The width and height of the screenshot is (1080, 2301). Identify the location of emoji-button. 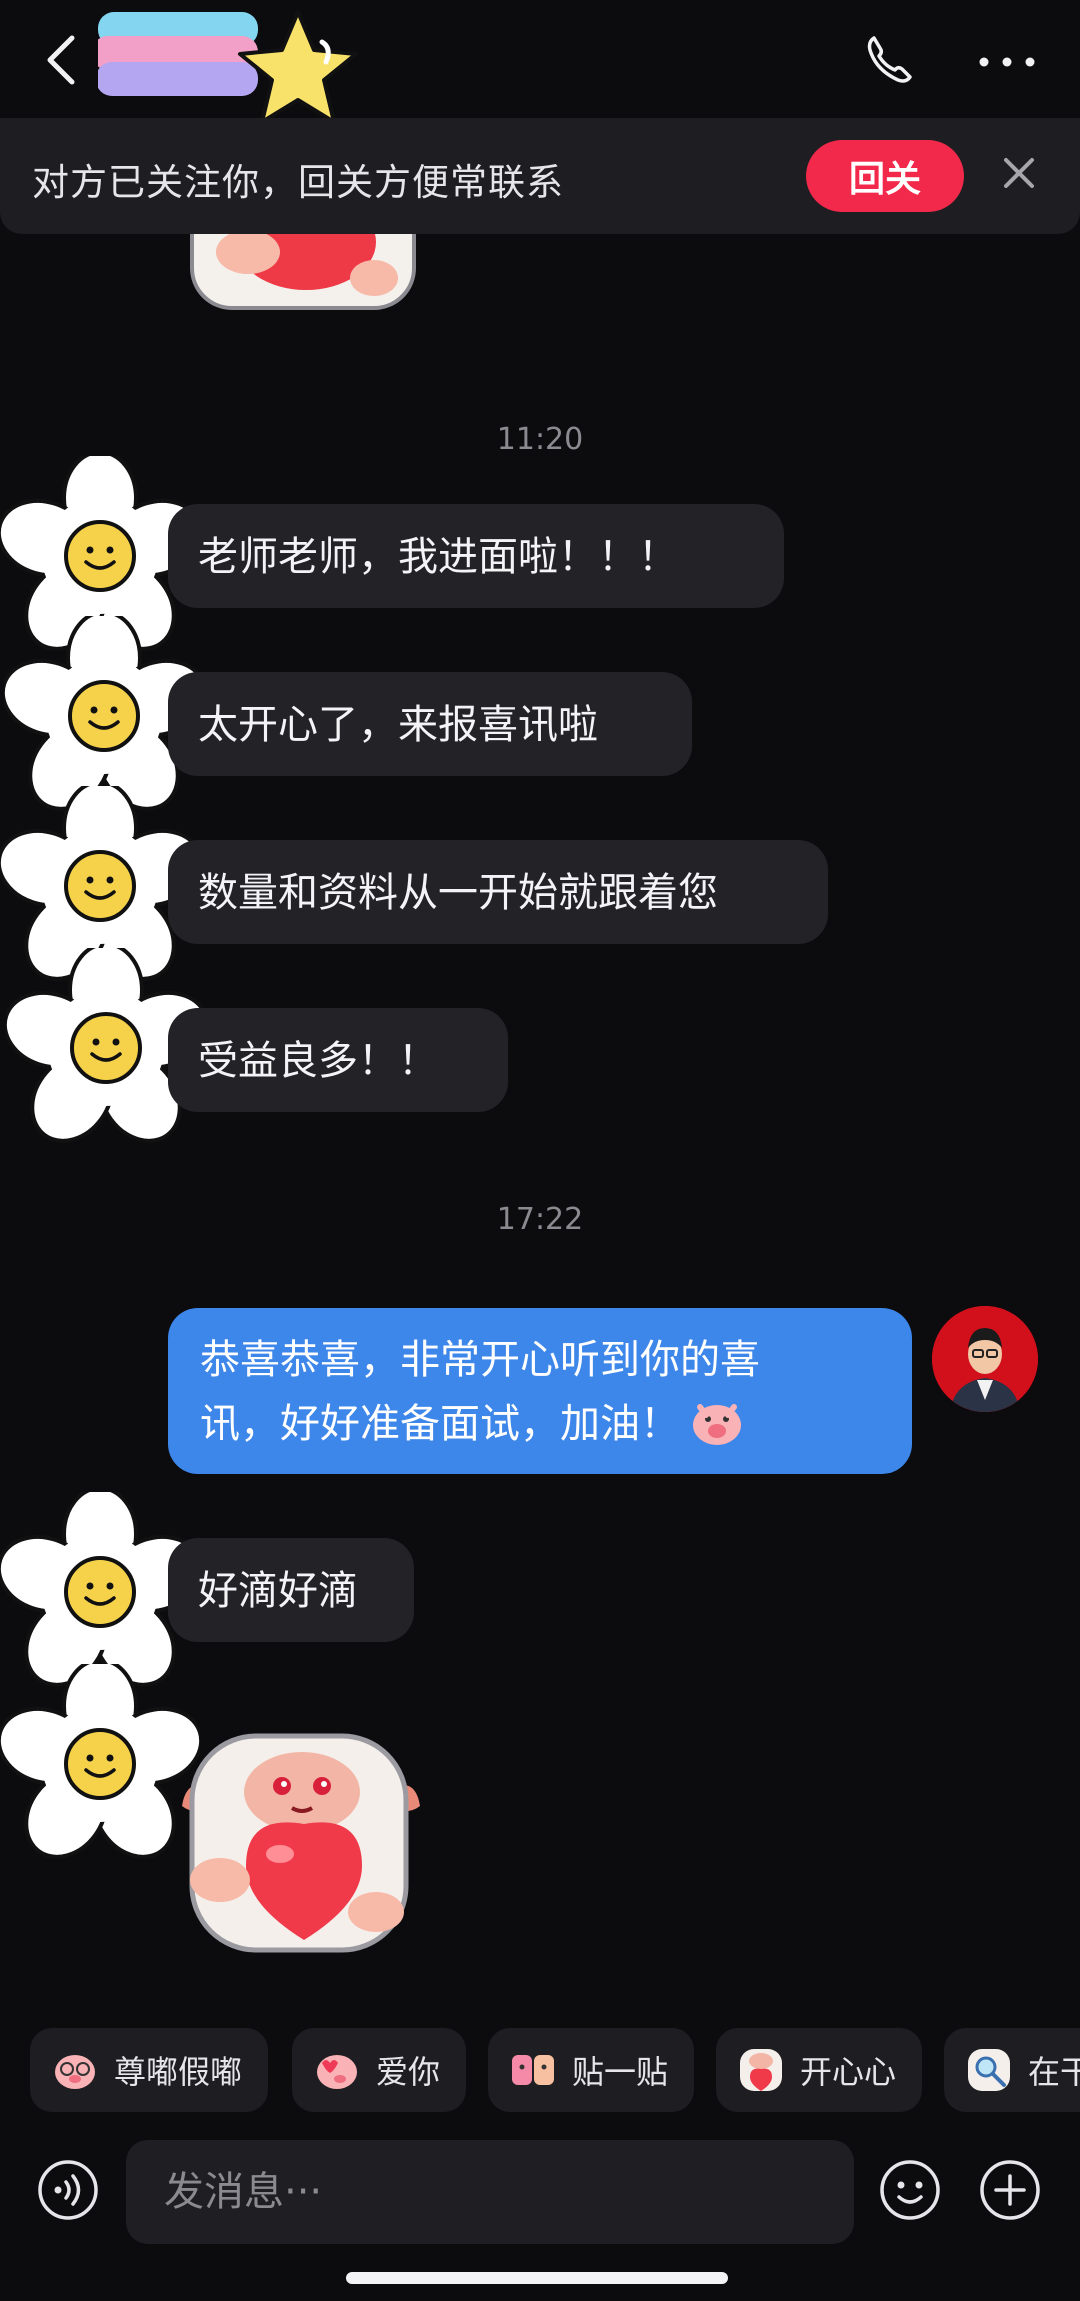
(910, 2190).